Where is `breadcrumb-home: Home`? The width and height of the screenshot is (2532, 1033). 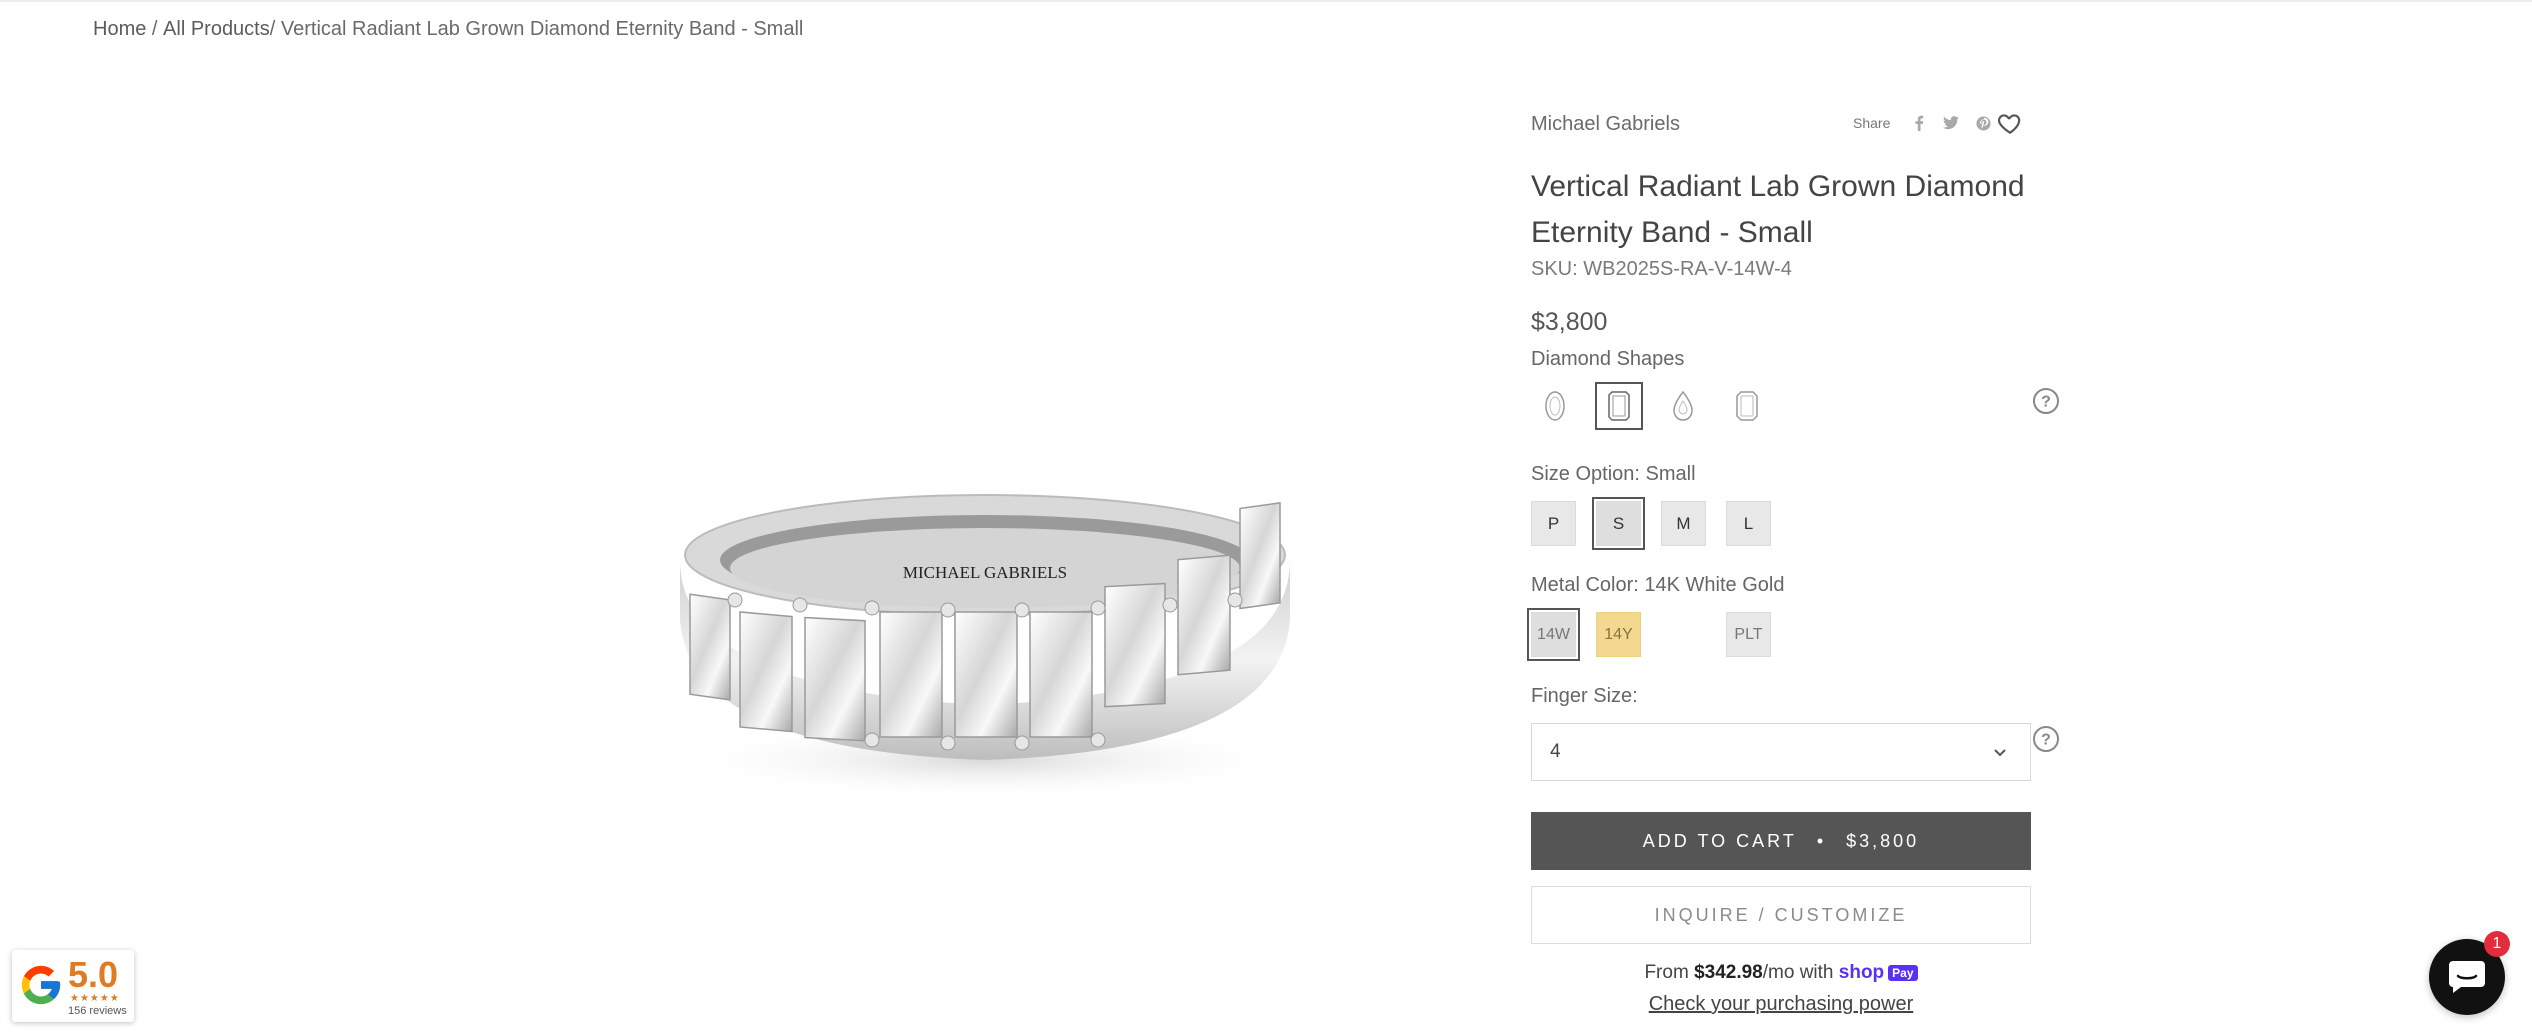 breadcrumb-home: Home is located at coordinates (119, 29).